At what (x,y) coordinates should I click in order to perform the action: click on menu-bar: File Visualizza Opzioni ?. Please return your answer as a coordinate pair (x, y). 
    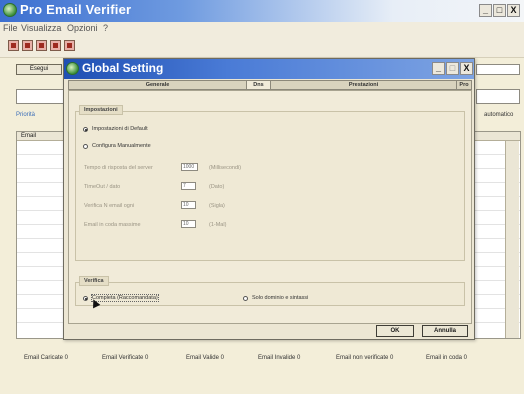
    Looking at the image, I should click on (262, 29).